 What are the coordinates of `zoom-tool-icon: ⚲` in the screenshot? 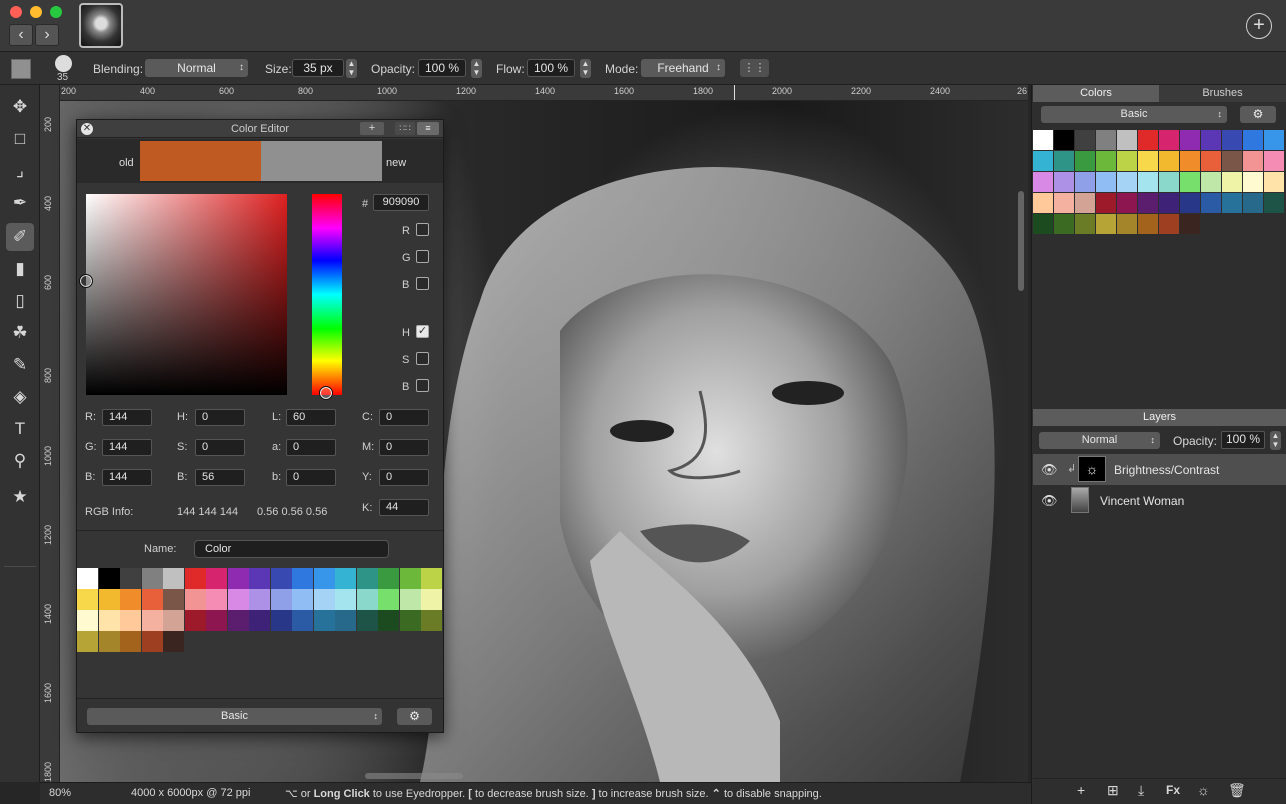 It's located at (20, 461).